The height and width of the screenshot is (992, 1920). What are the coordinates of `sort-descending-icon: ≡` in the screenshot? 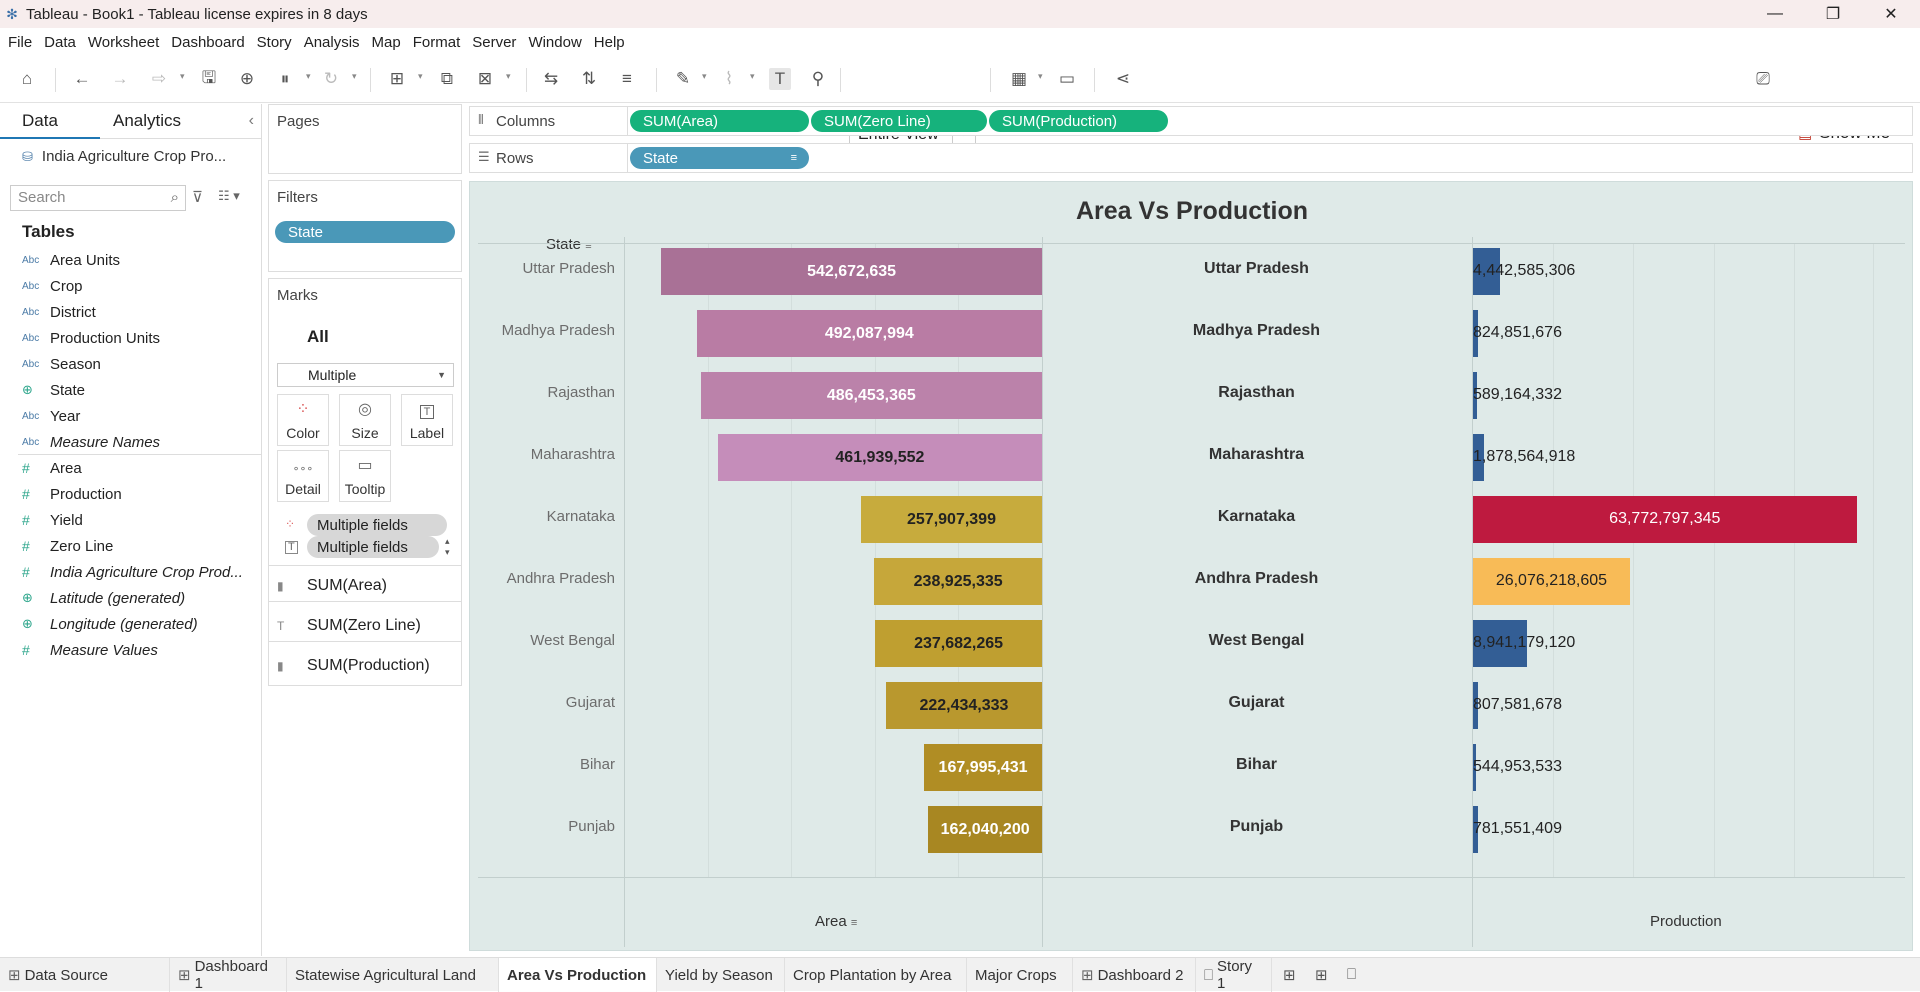 It's located at (627, 79).